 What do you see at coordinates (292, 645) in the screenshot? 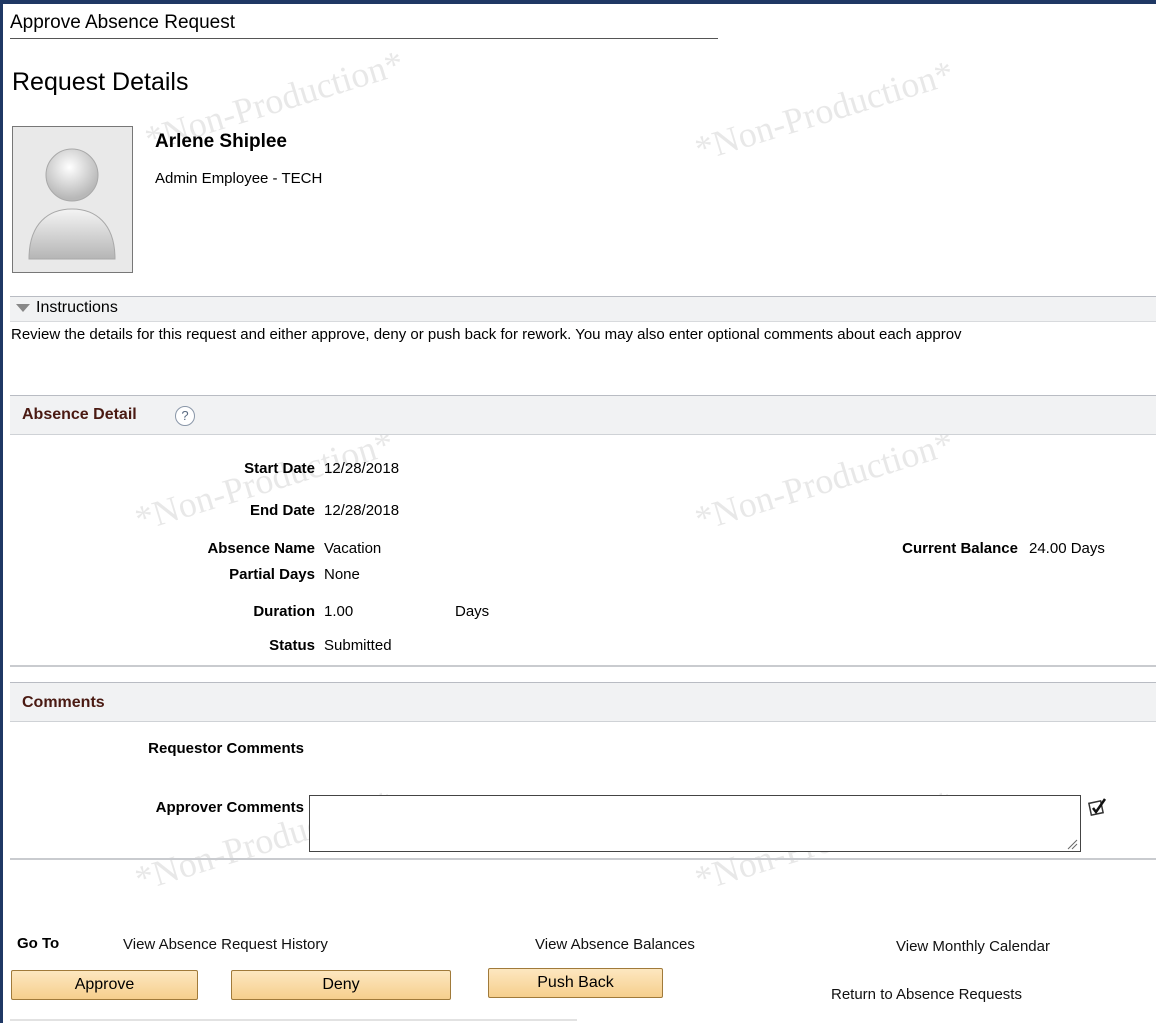
I see `status-label: Status` at bounding box center [292, 645].